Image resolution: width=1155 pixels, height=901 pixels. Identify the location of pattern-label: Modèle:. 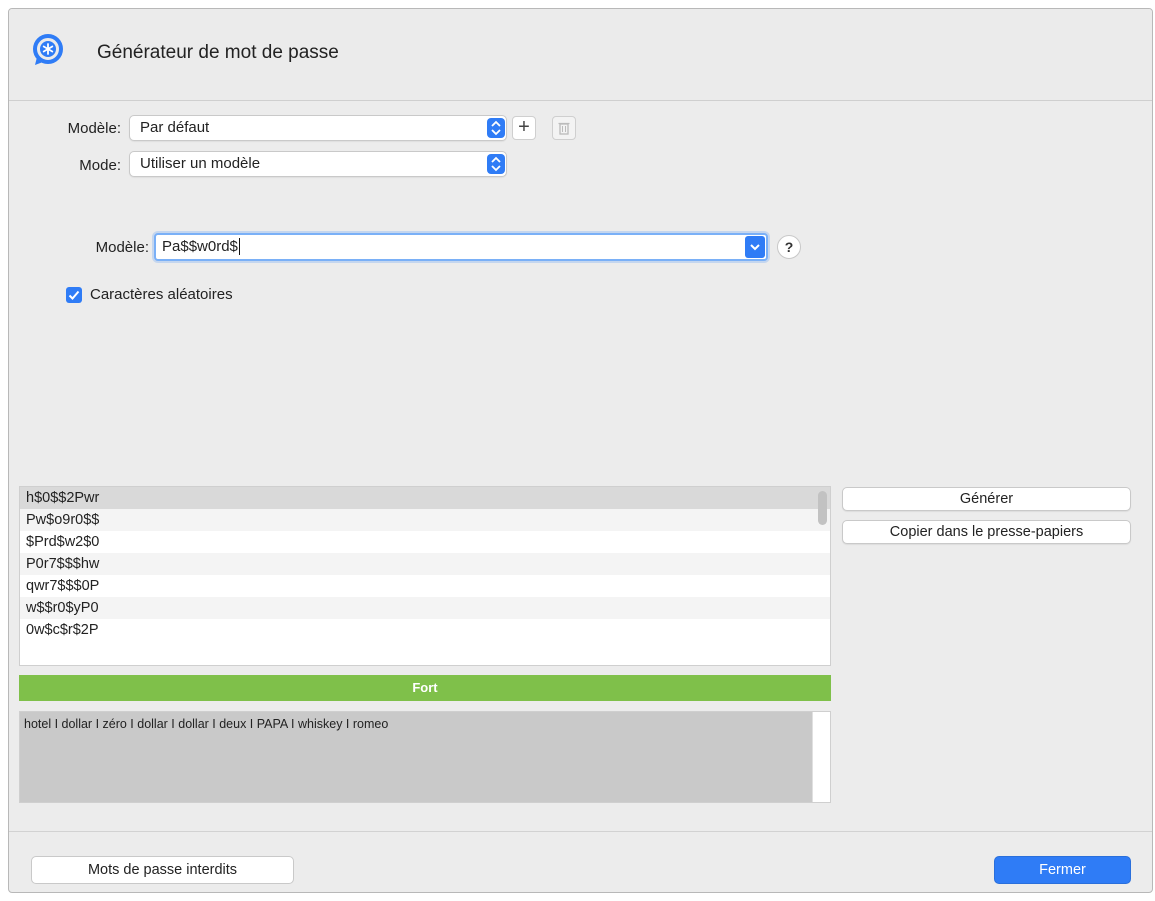
(122, 247).